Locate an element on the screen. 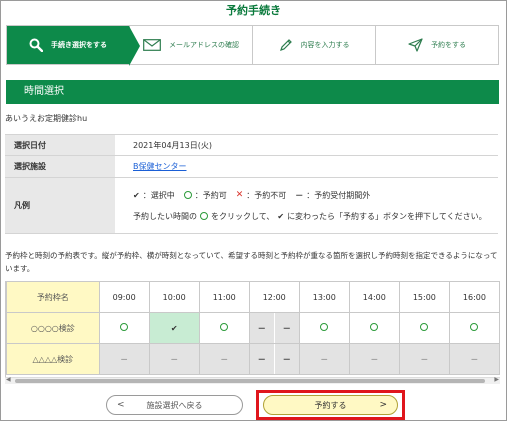 The image size is (507, 421). chevron-left-icon: < is located at coordinates (121, 405).